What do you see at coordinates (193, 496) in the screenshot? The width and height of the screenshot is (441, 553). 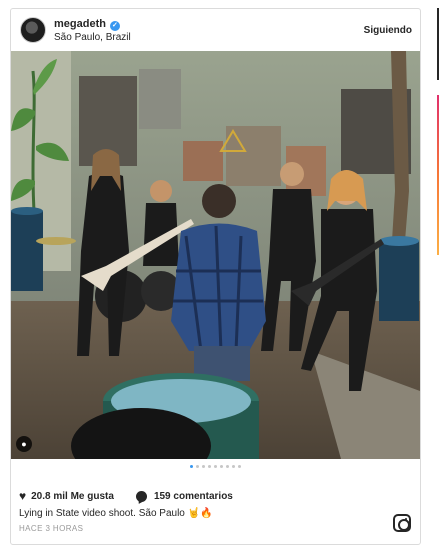 I see `comments-count: 159 comentarios` at bounding box center [193, 496].